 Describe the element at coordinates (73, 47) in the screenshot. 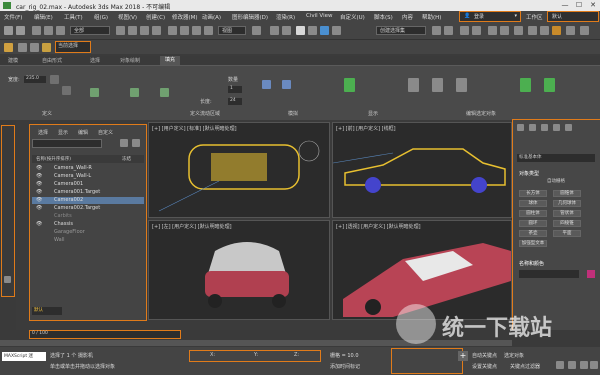

I see `selection-set-select: 当前选择` at that location.